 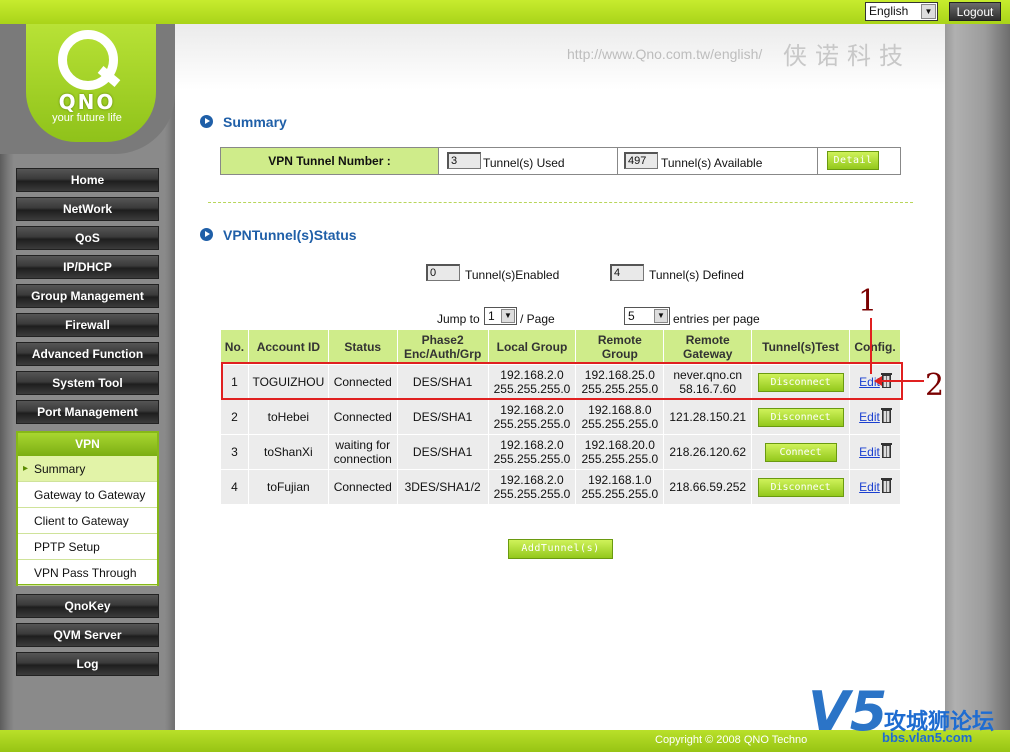 I want to click on cell-no: 4, so click(x=234, y=487).